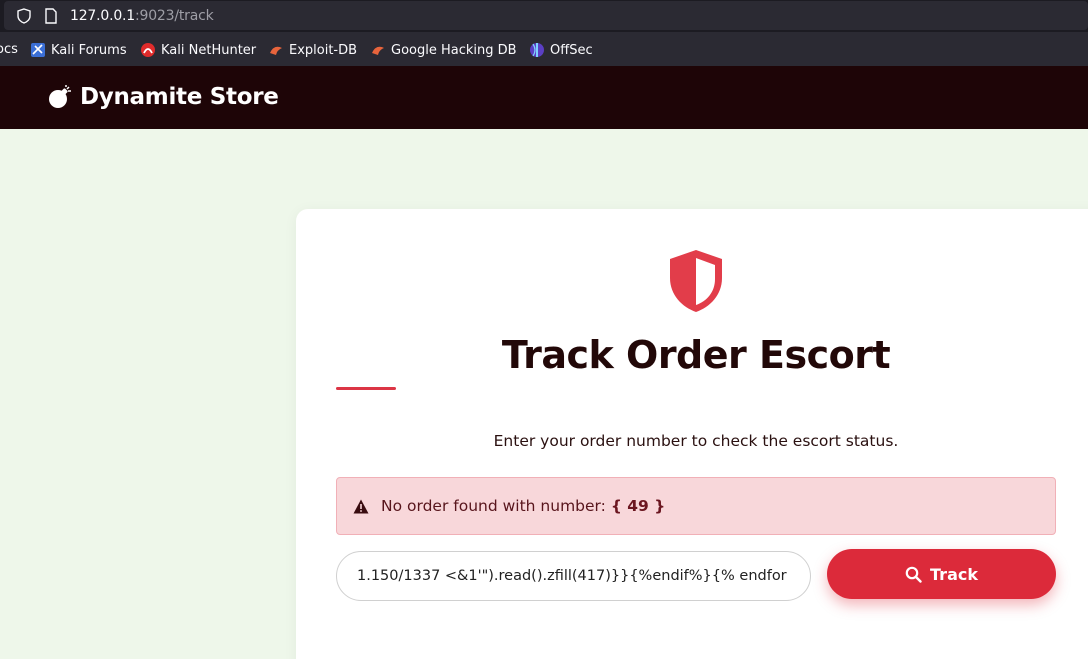  Describe the element at coordinates (954, 574) in the screenshot. I see `track-button-label: Track` at that location.